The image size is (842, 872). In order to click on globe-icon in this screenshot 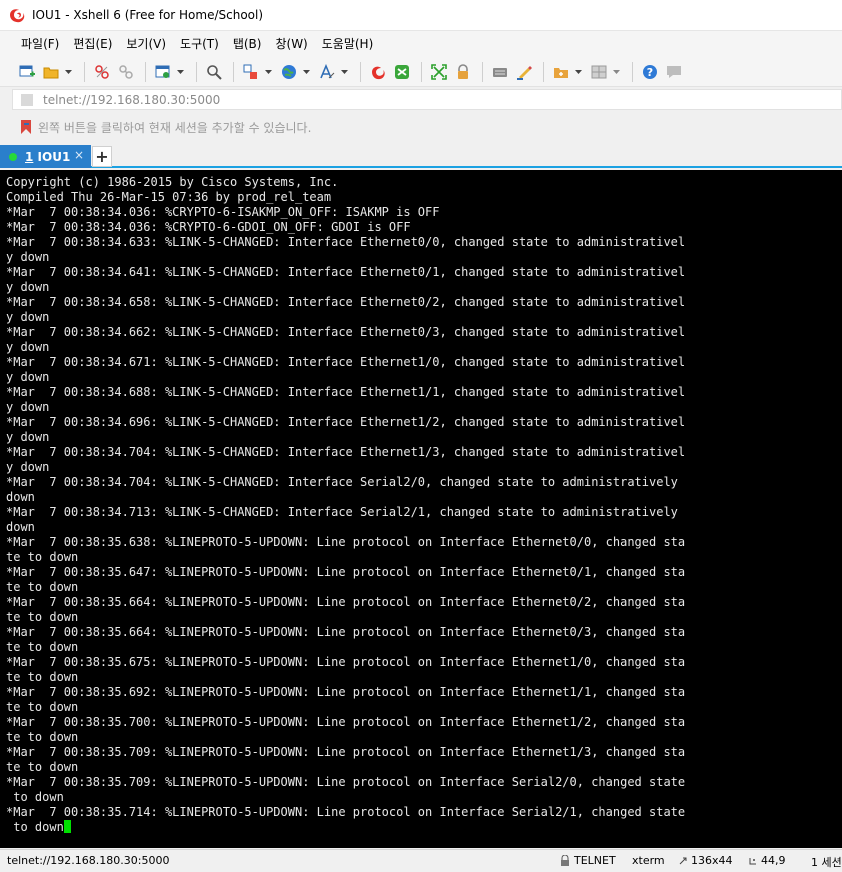, I will do `click(289, 72)`.